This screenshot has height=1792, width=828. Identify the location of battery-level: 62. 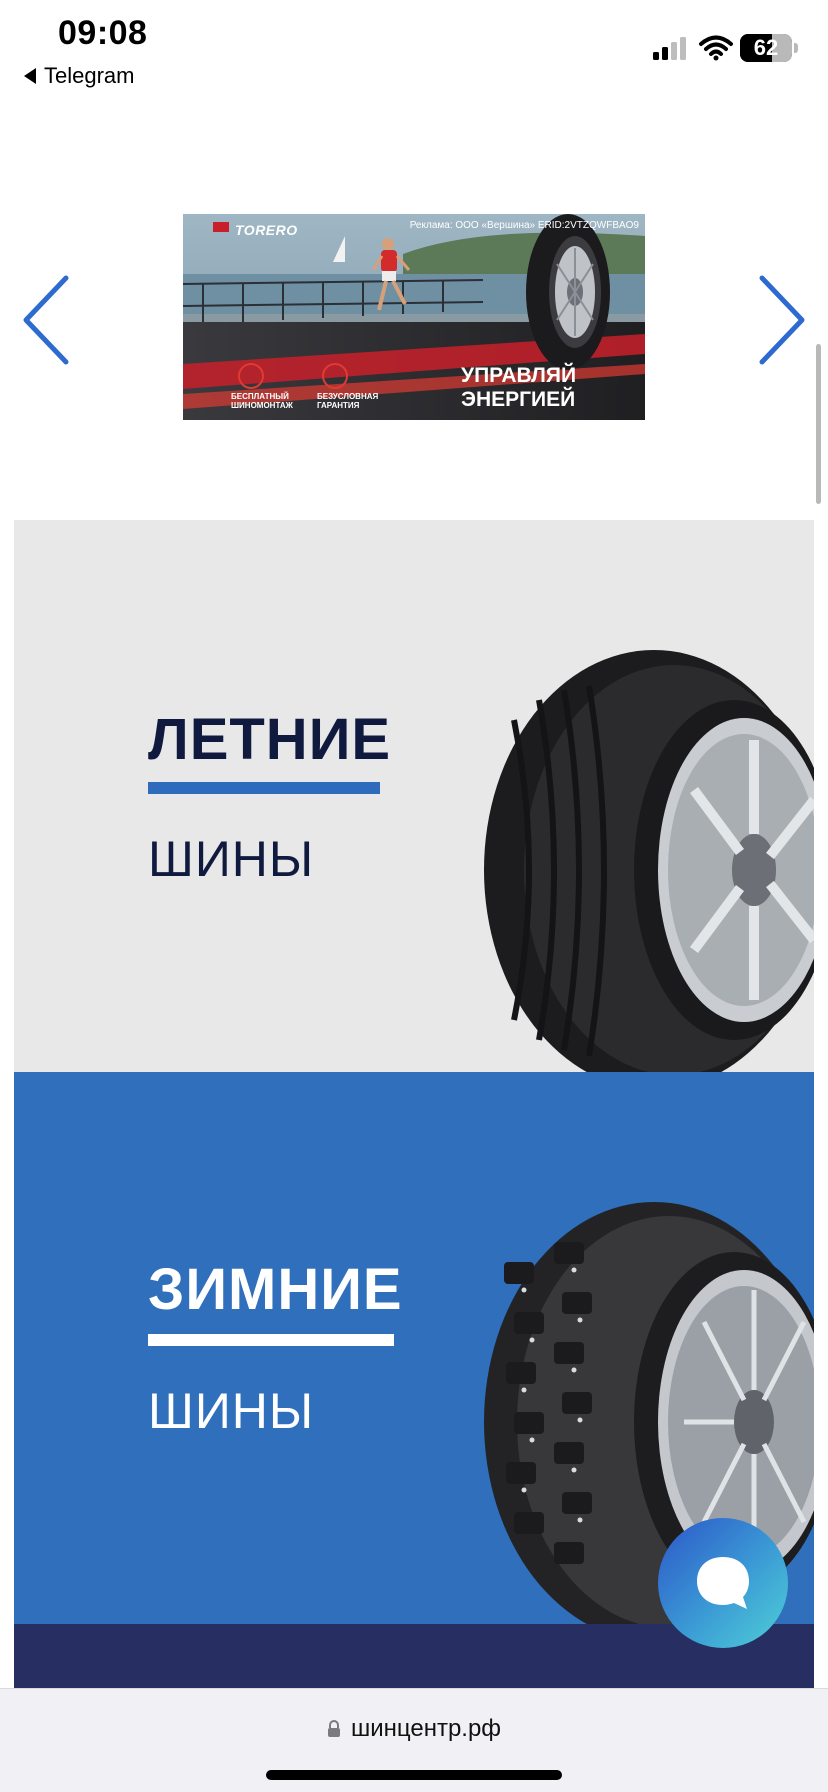
(766, 47).